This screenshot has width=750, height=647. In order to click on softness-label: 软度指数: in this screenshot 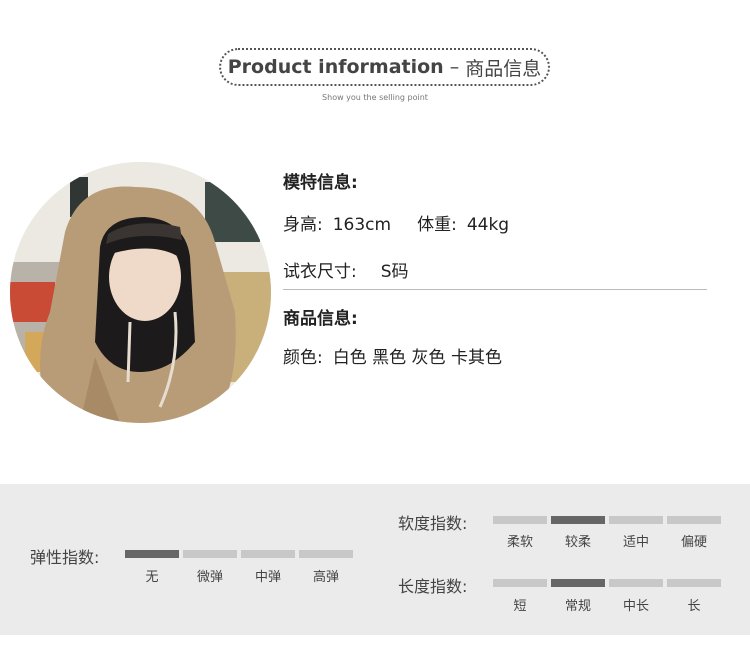, I will do `click(433, 523)`.